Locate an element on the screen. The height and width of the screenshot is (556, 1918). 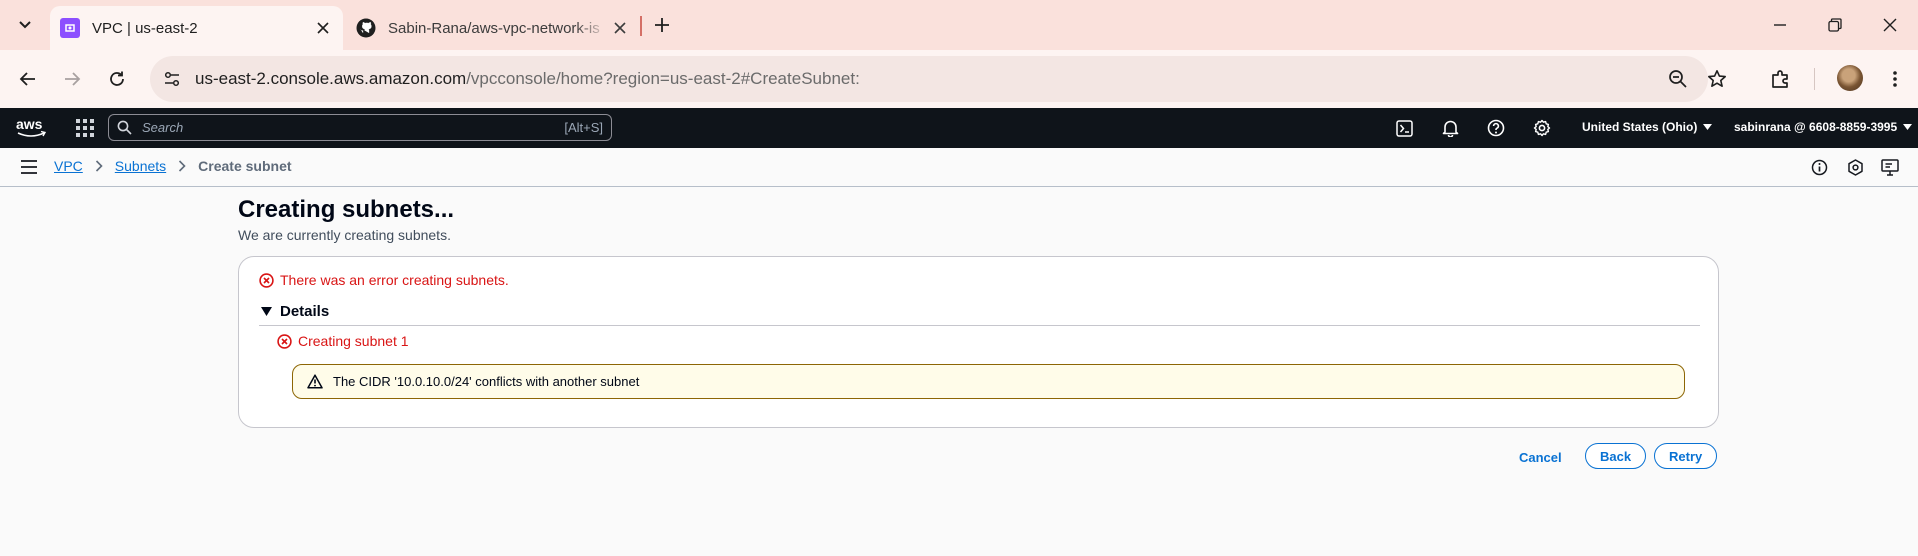
forward-arrow-icon is located at coordinates (73, 79).